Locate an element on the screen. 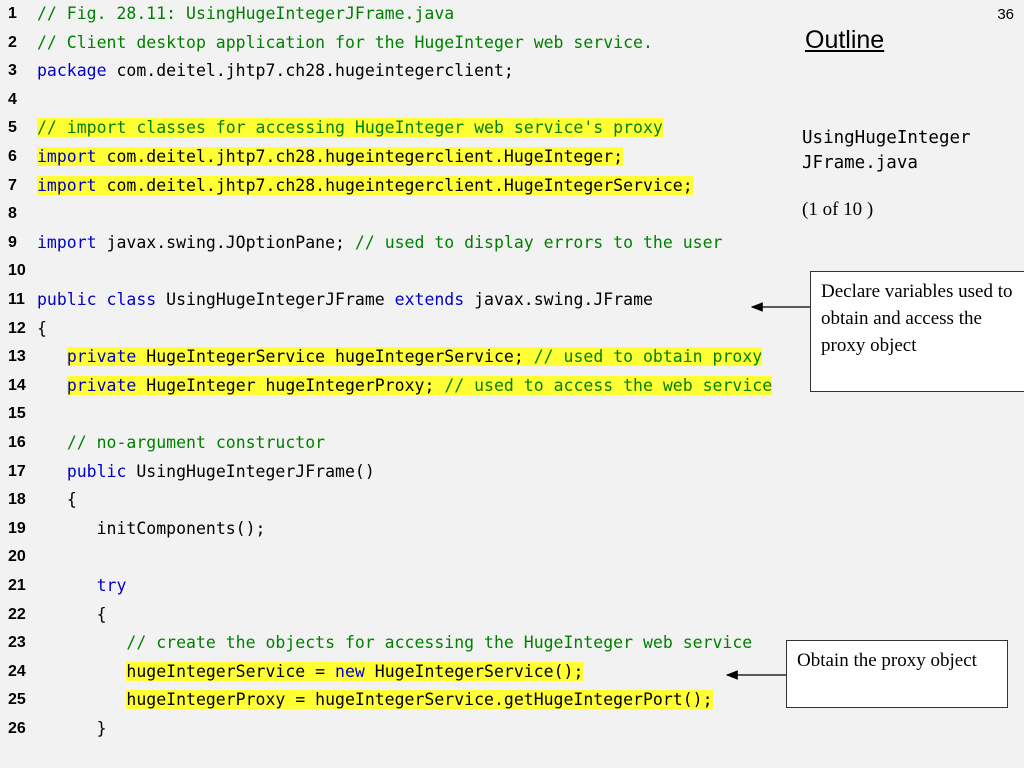 Image resolution: width=1024 pixels, height=768 pixels. outline-title: Outline is located at coordinates (845, 40).